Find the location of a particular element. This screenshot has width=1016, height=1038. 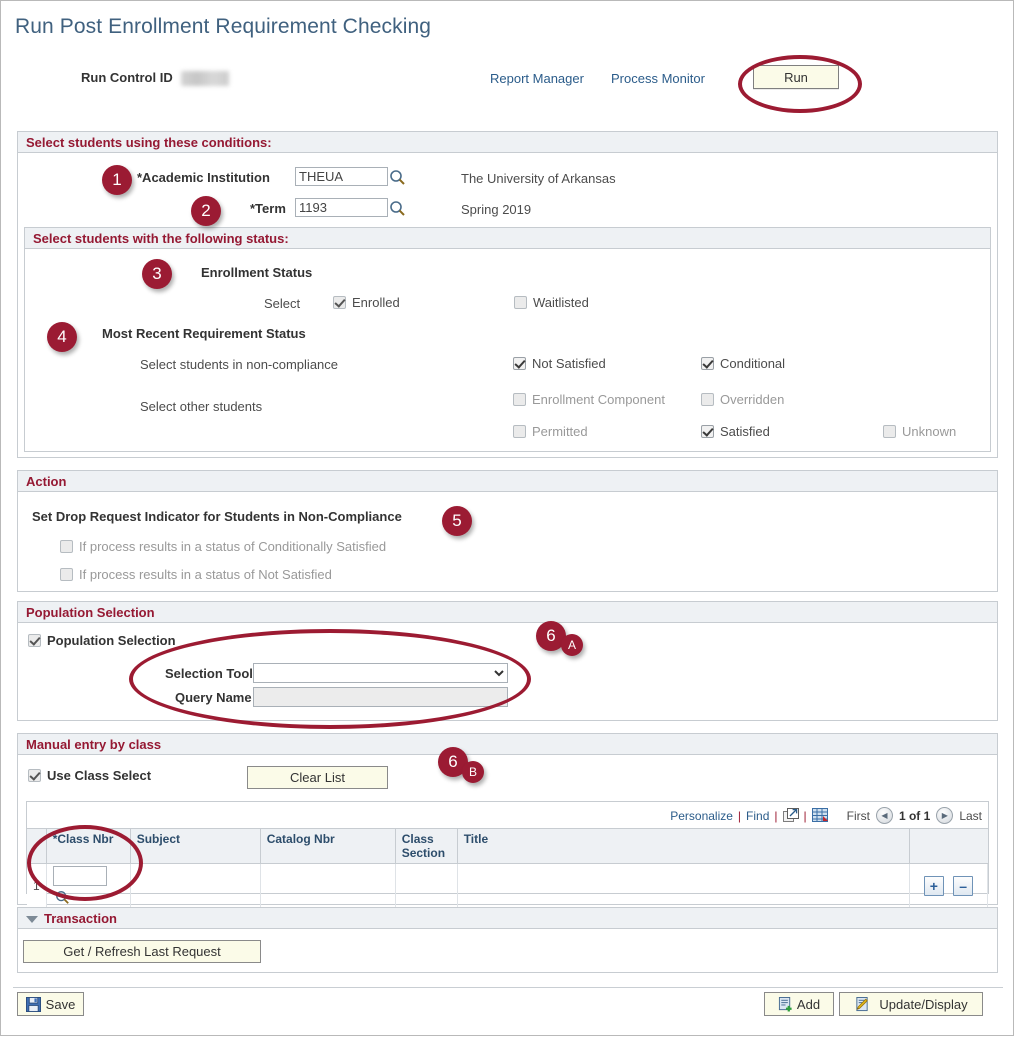

waitlisted-checkbox is located at coordinates (520, 302).